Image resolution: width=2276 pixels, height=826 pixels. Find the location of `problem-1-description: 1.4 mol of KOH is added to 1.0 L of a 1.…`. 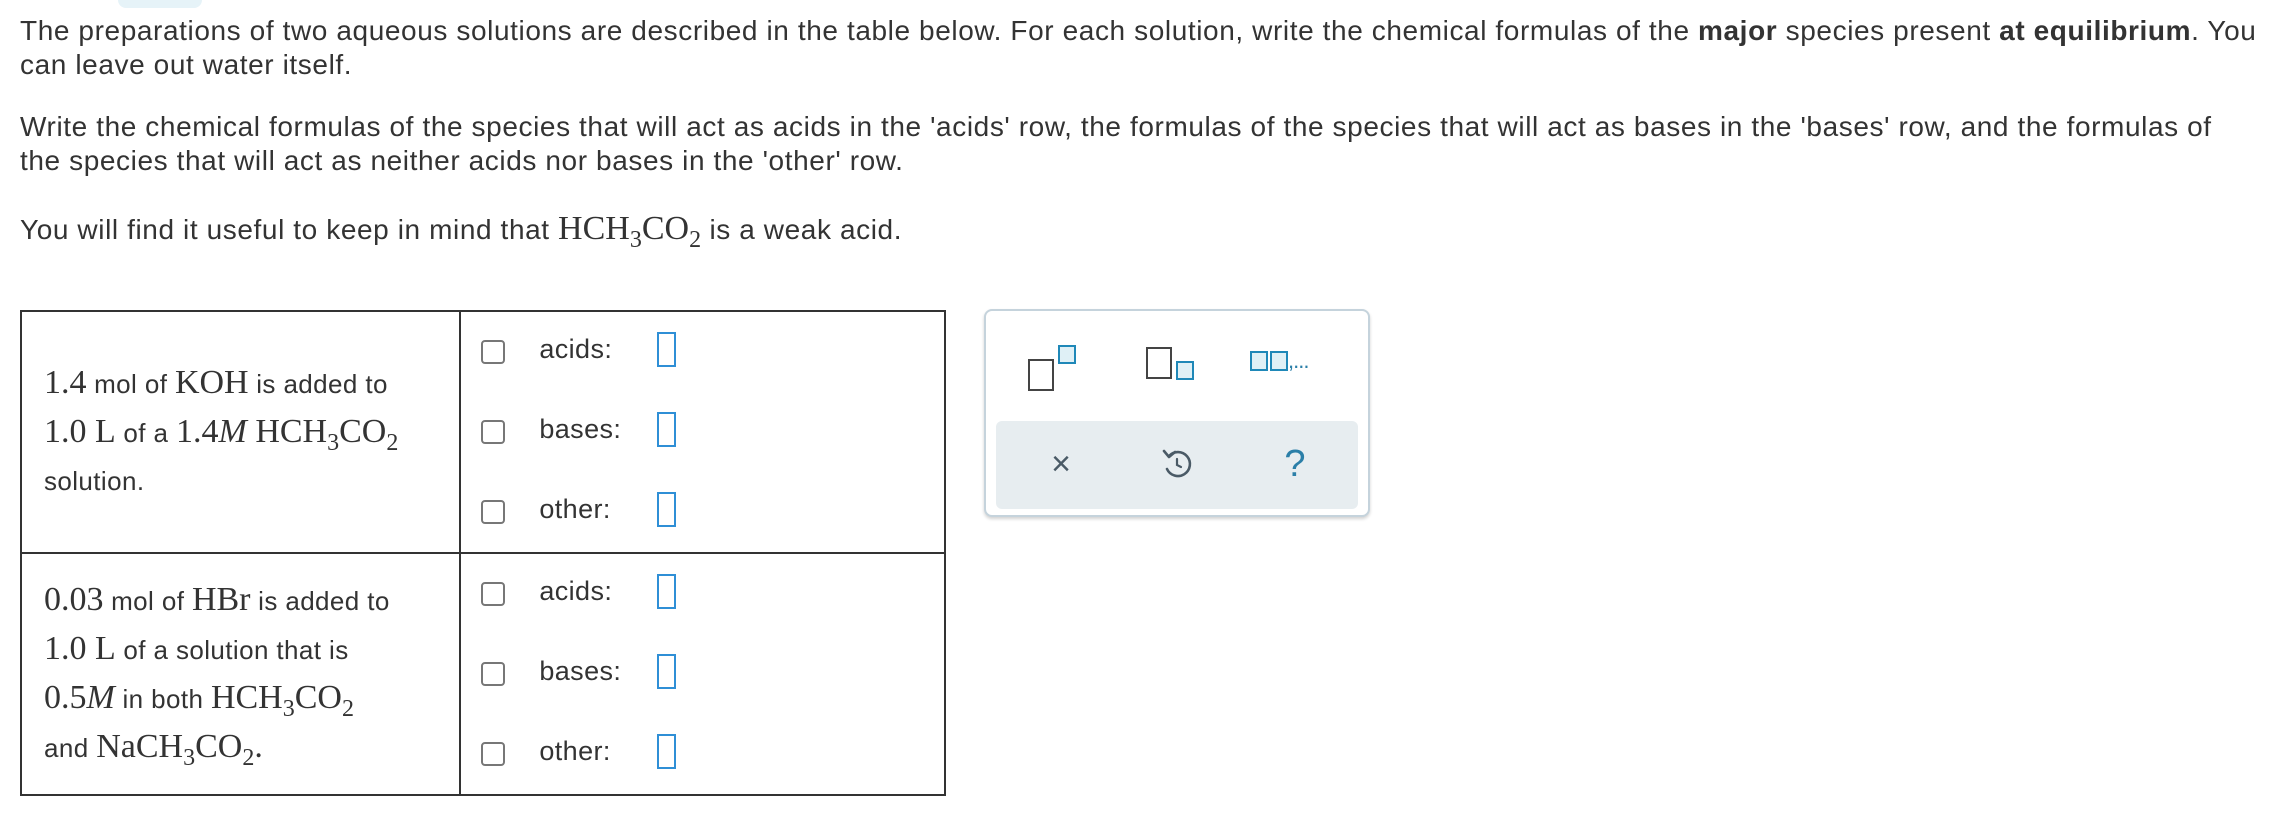

problem-1-description: 1.4 mol of KOH is added to 1.0 L of a 1.… is located at coordinates (240, 432).